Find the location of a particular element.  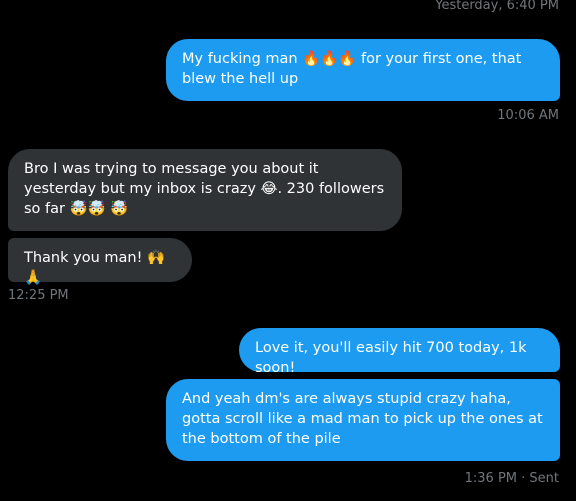

timestamp: 12:25 PM is located at coordinates (38, 295).